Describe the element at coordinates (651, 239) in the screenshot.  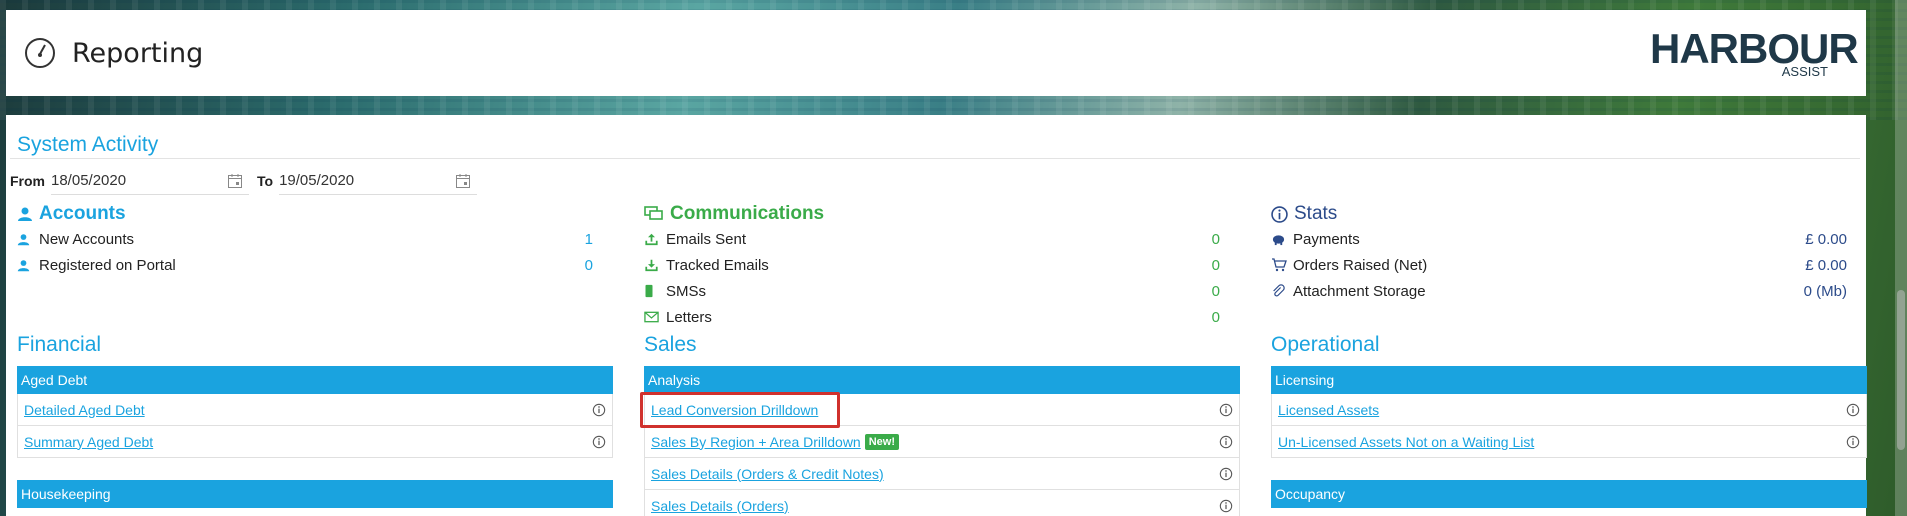
I see `upload-tray-icon` at that location.